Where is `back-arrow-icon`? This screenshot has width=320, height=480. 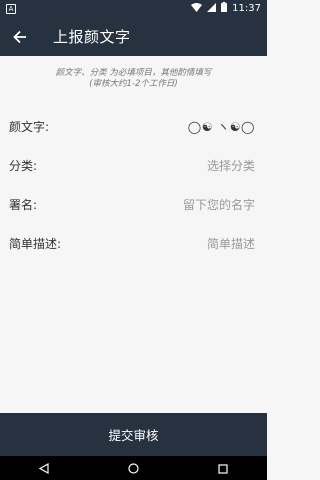
back-arrow-icon is located at coordinates (20, 37).